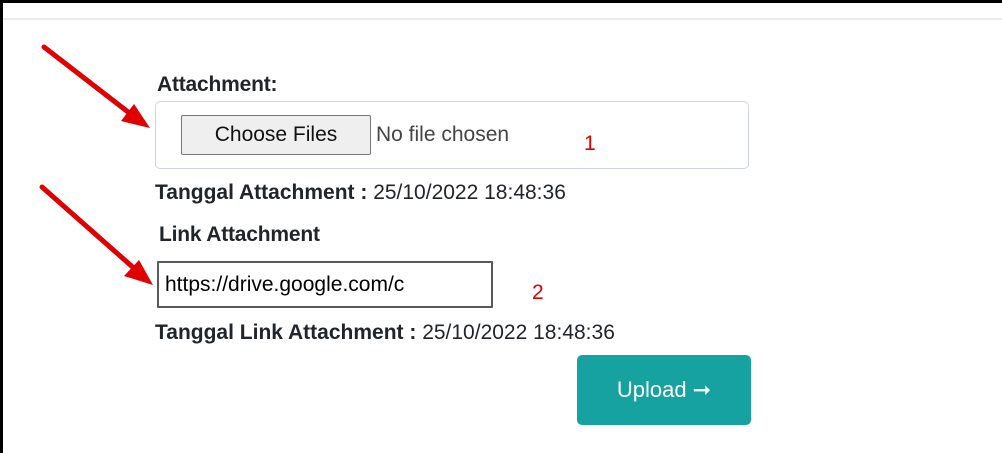  I want to click on upload-button: Upload ➞, so click(664, 390).